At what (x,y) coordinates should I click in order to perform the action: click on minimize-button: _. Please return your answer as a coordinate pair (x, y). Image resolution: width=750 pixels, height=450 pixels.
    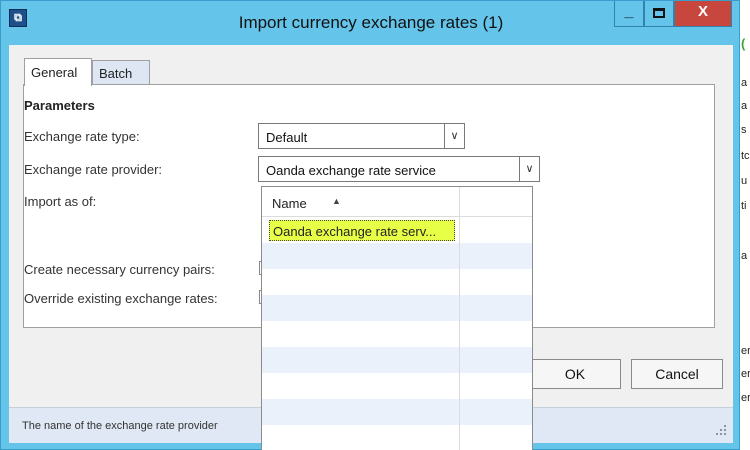
    Looking at the image, I should click on (629, 14).